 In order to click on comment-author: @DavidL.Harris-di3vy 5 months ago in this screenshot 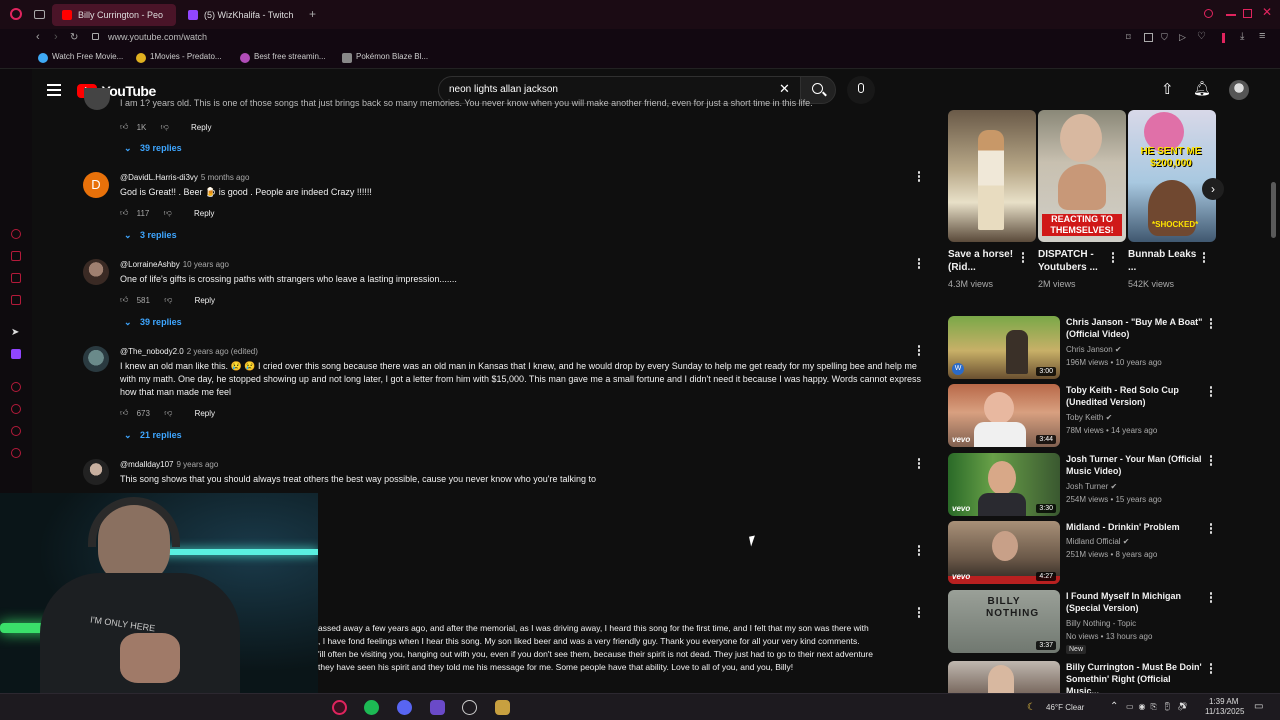, I will do `click(184, 177)`.